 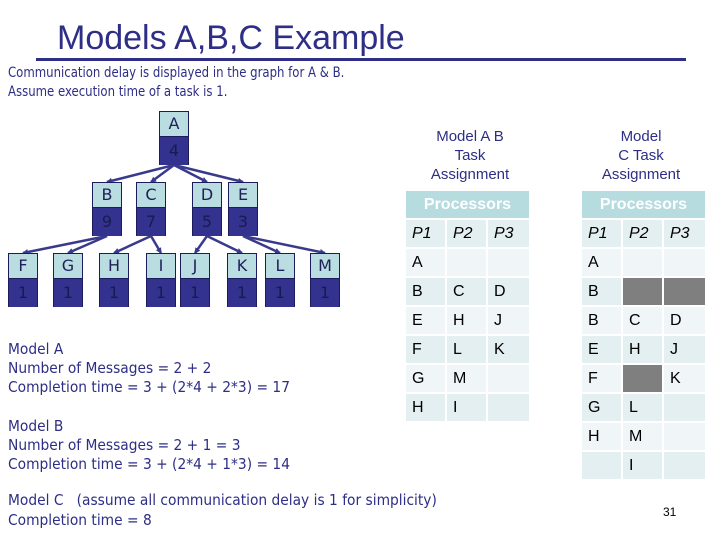 I want to click on task-cell: F, so click(x=425, y=349).